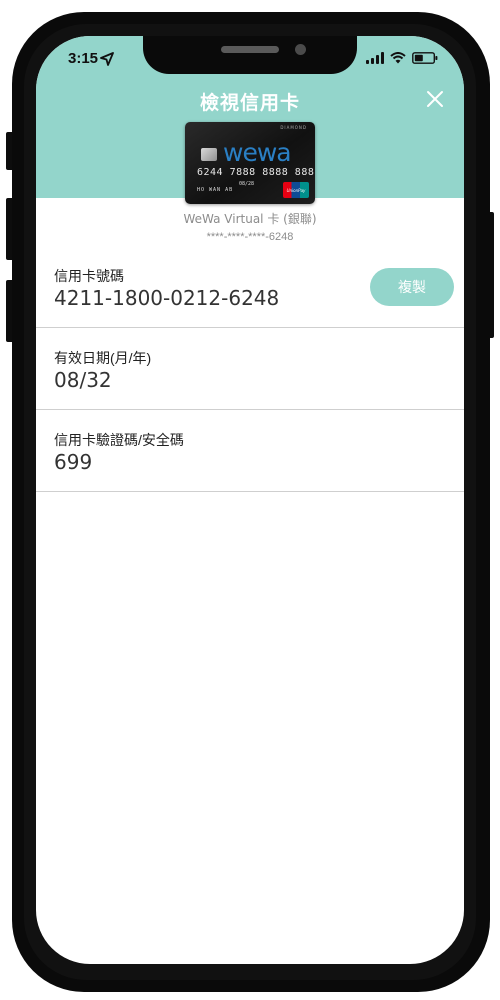 The width and height of the screenshot is (500, 1000). Describe the element at coordinates (107, 58) in the screenshot. I see `location-arrow-icon` at that location.